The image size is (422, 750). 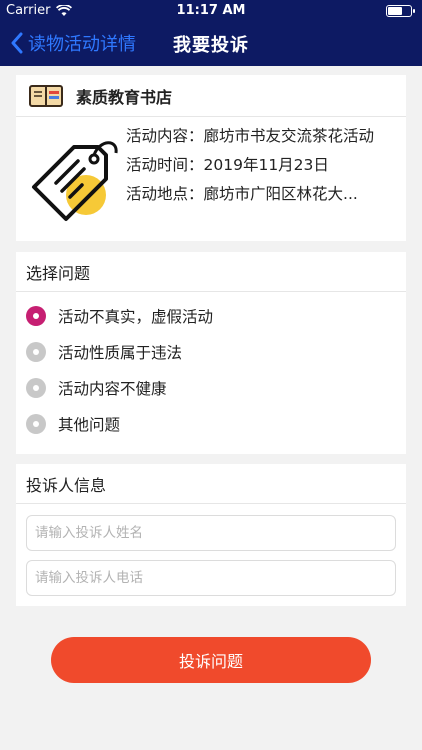 I want to click on complainant-phone-input, so click(x=211, y=578).